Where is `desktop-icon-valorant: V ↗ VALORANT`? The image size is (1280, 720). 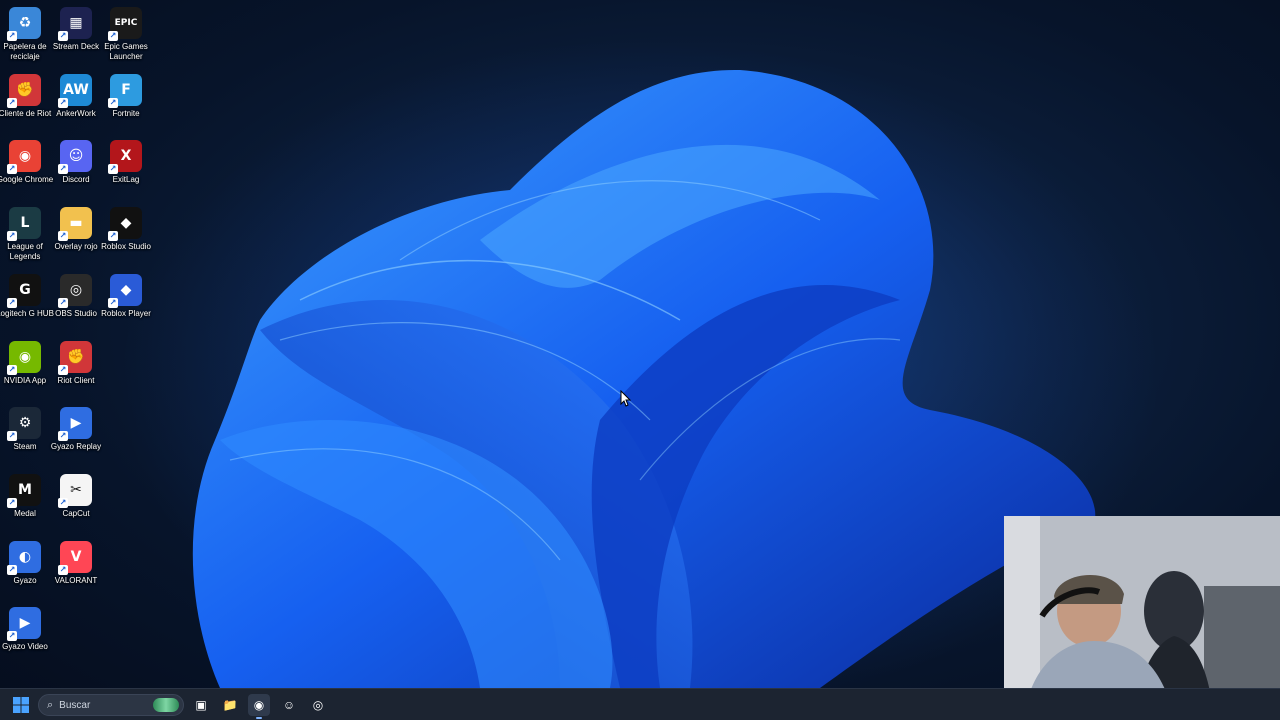 desktop-icon-valorant: V ↗ VALORANT is located at coordinates (76, 563).